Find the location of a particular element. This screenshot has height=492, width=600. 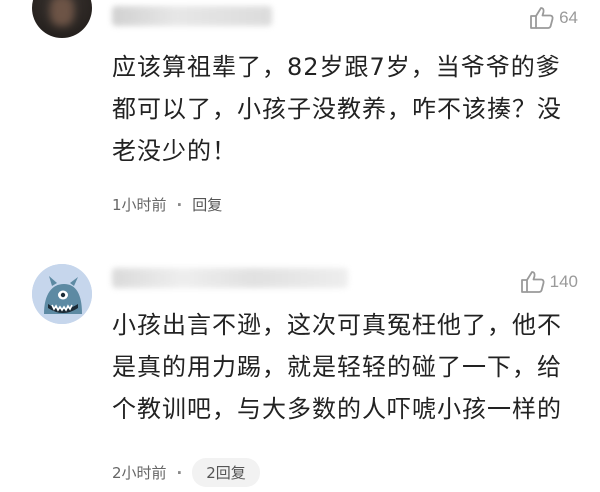

timestamp: 2小时前 is located at coordinates (139, 473).